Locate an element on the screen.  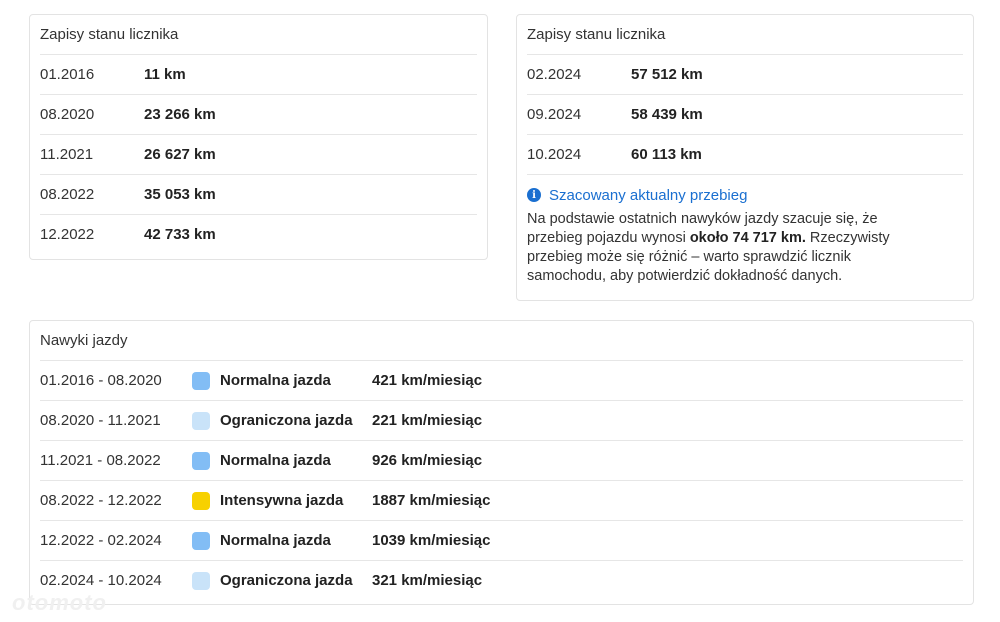
record-date: 11.2021 is located at coordinates (67, 154).